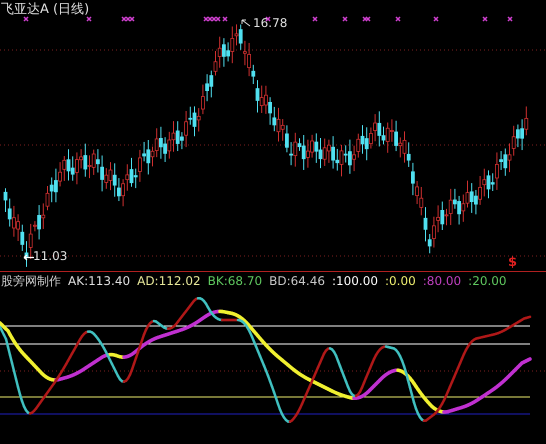 This screenshot has height=444, width=546. What do you see at coordinates (31, 281) in the screenshot?
I see `legend-item: 股旁网制作` at bounding box center [31, 281].